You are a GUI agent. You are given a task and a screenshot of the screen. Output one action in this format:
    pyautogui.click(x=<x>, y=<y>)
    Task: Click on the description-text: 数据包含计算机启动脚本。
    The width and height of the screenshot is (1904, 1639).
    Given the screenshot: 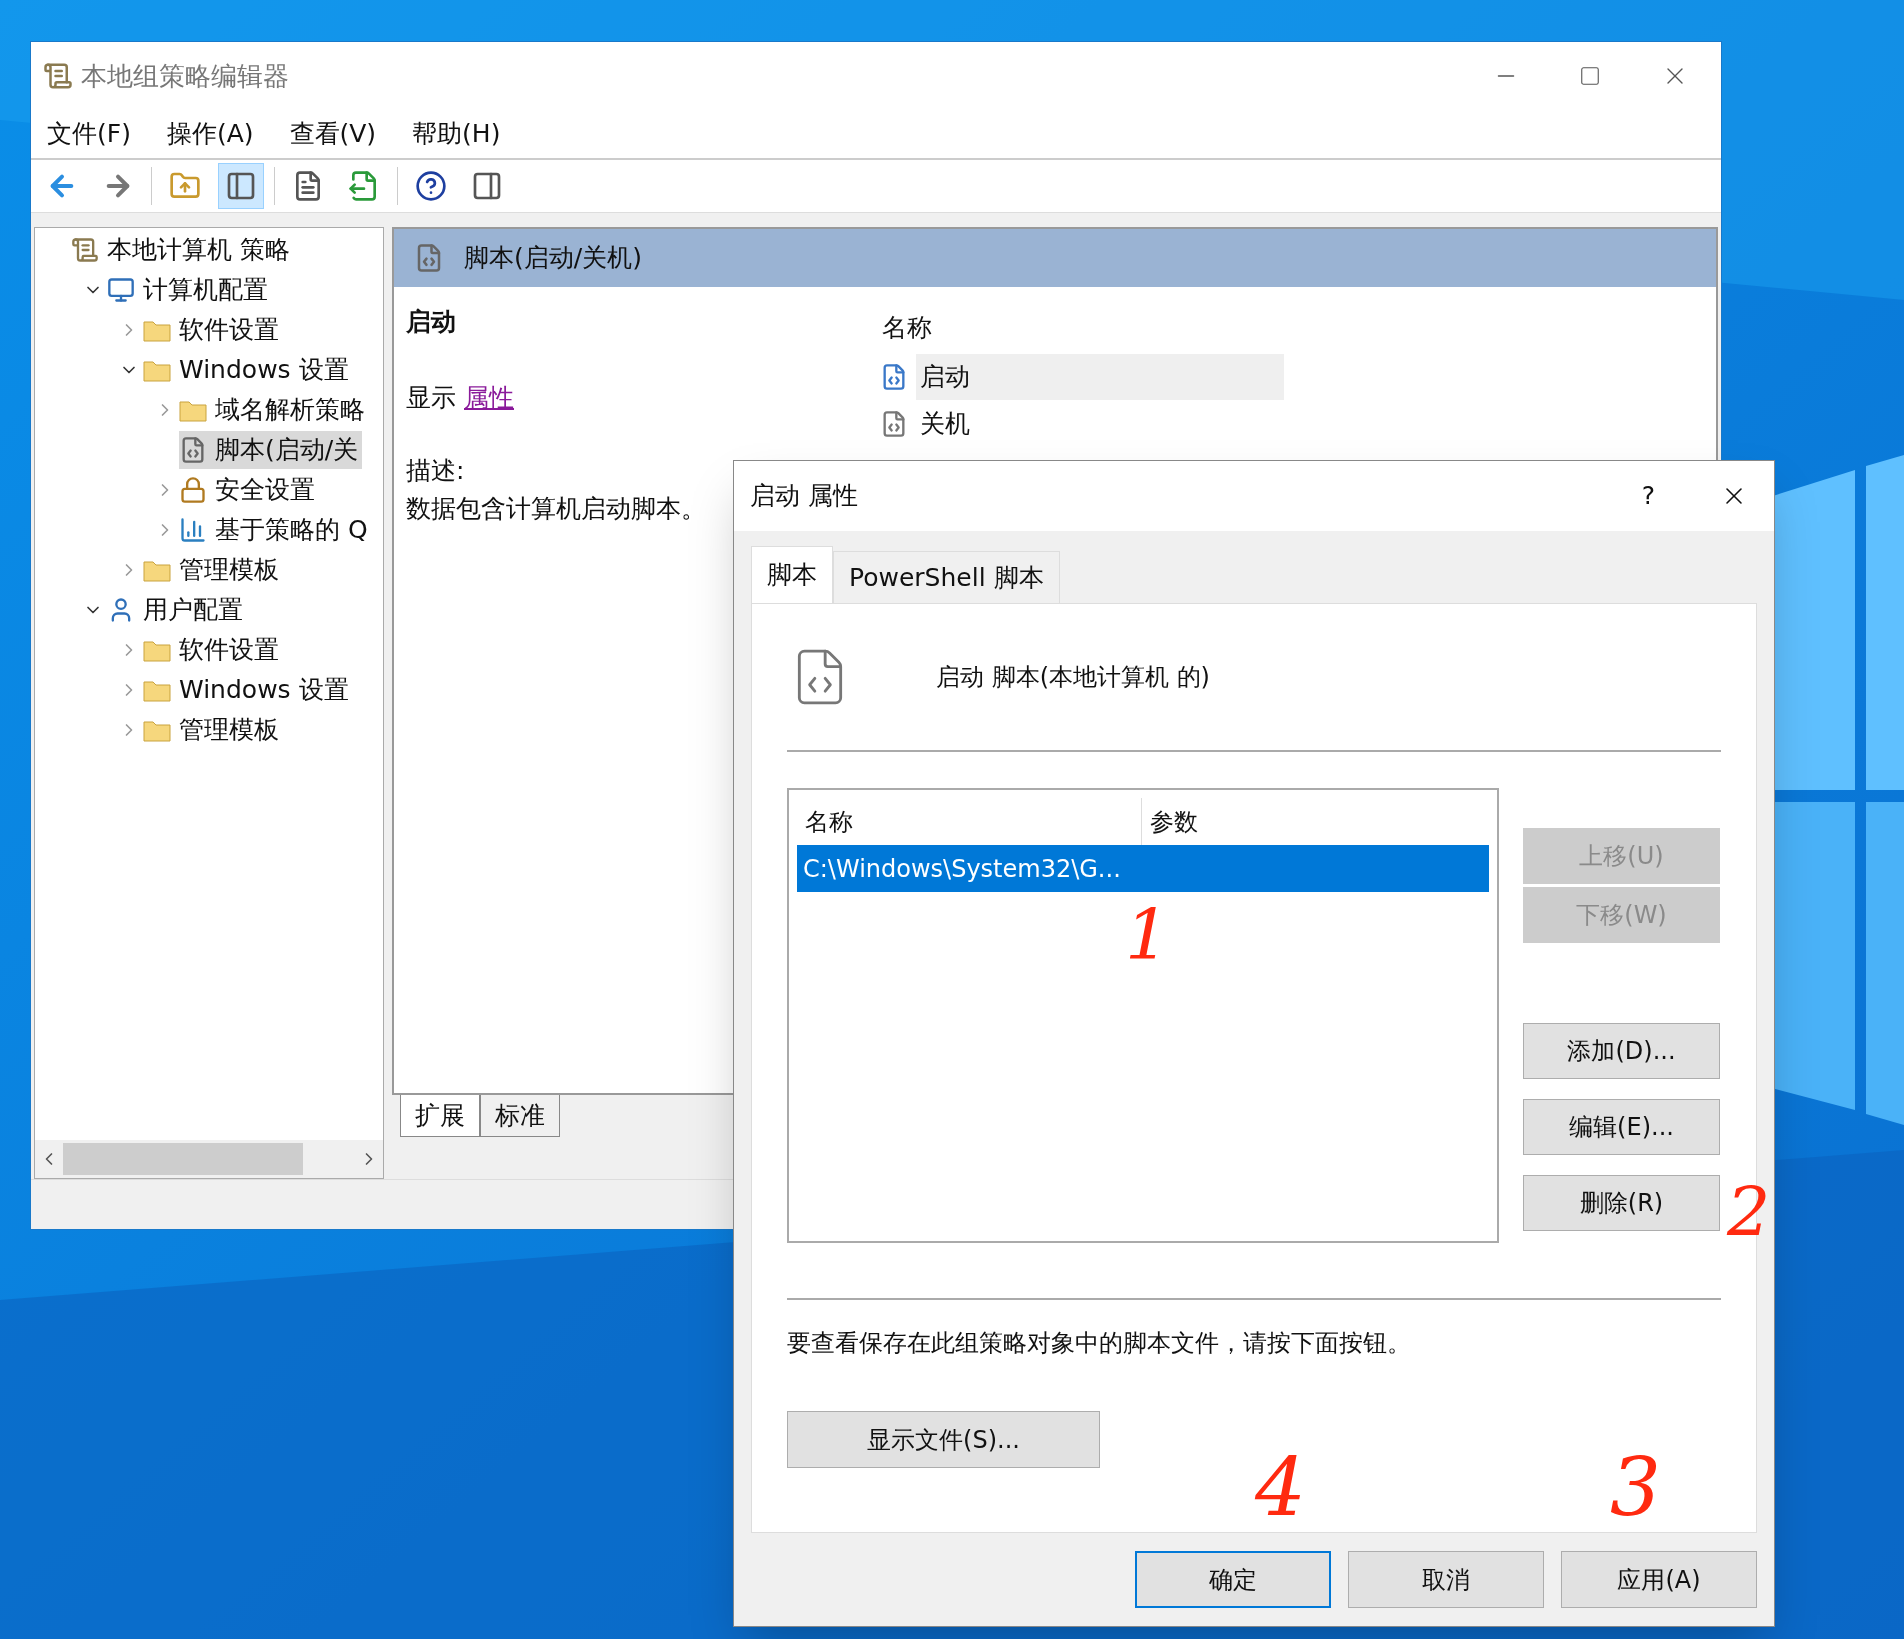 What is the action you would take?
    pyautogui.click(x=556, y=508)
    